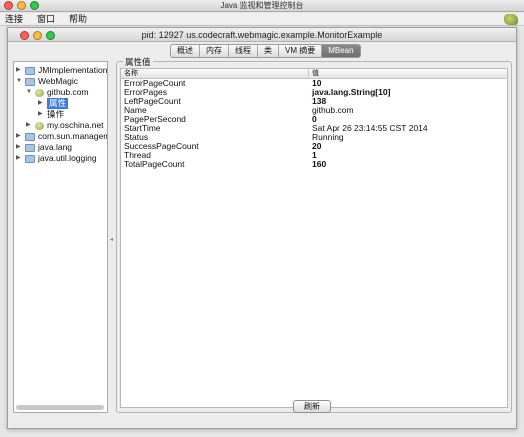 This screenshot has height=437, width=524. What do you see at coordinates (154, 164) in the screenshot?
I see `attribute-name-cell: TotalPageCount` at bounding box center [154, 164].